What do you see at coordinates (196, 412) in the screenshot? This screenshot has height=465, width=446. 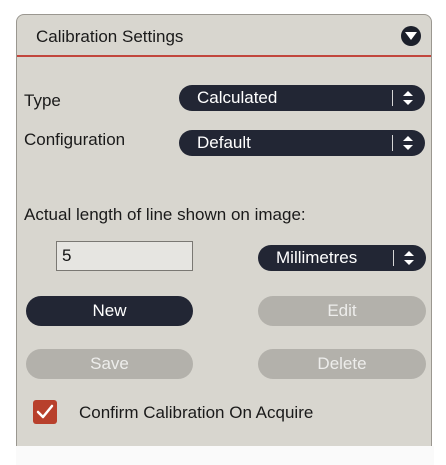 I see `confirm-calibration-label: Confirm Calibration On Acquire` at bounding box center [196, 412].